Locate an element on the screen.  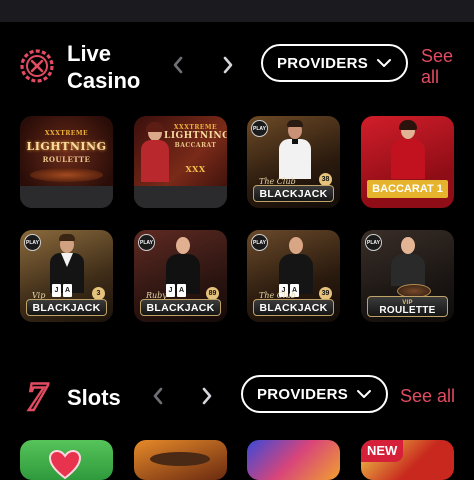
slots-prev-button is located at coordinates (158, 398).